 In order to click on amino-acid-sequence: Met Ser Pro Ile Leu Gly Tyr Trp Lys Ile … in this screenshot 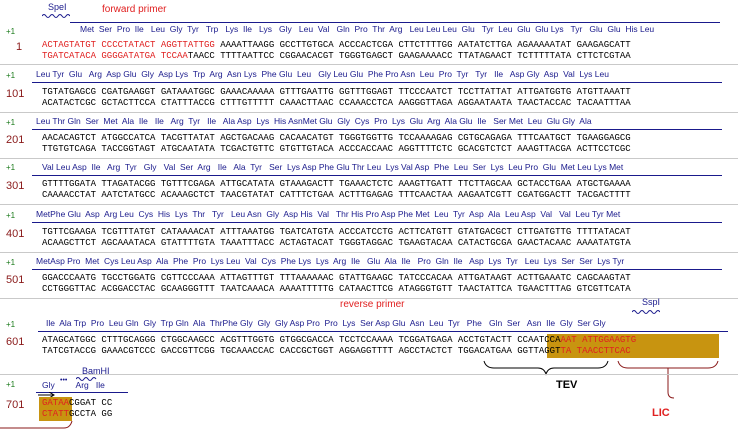, I will do `click(367, 29)`.